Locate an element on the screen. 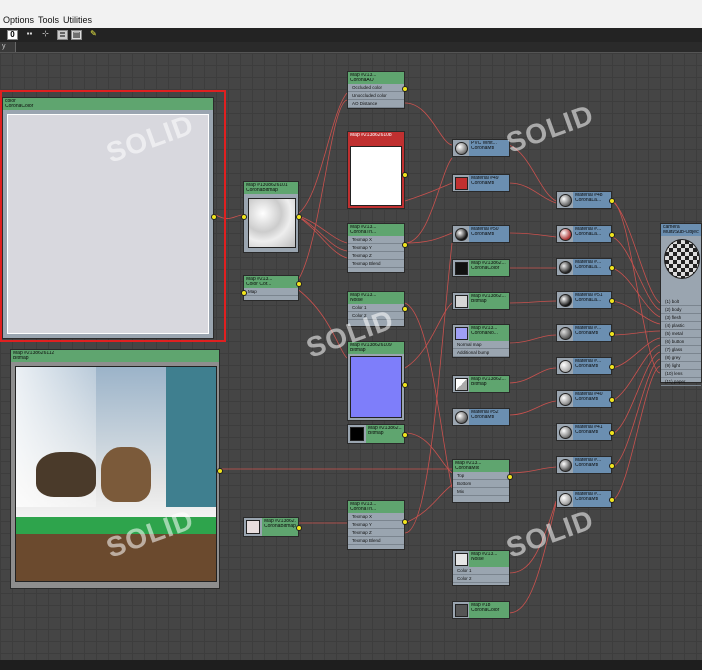 The width and height of the screenshot is (702, 670). node-map-18: Map #18 CoronaColor is located at coordinates (481, 610).